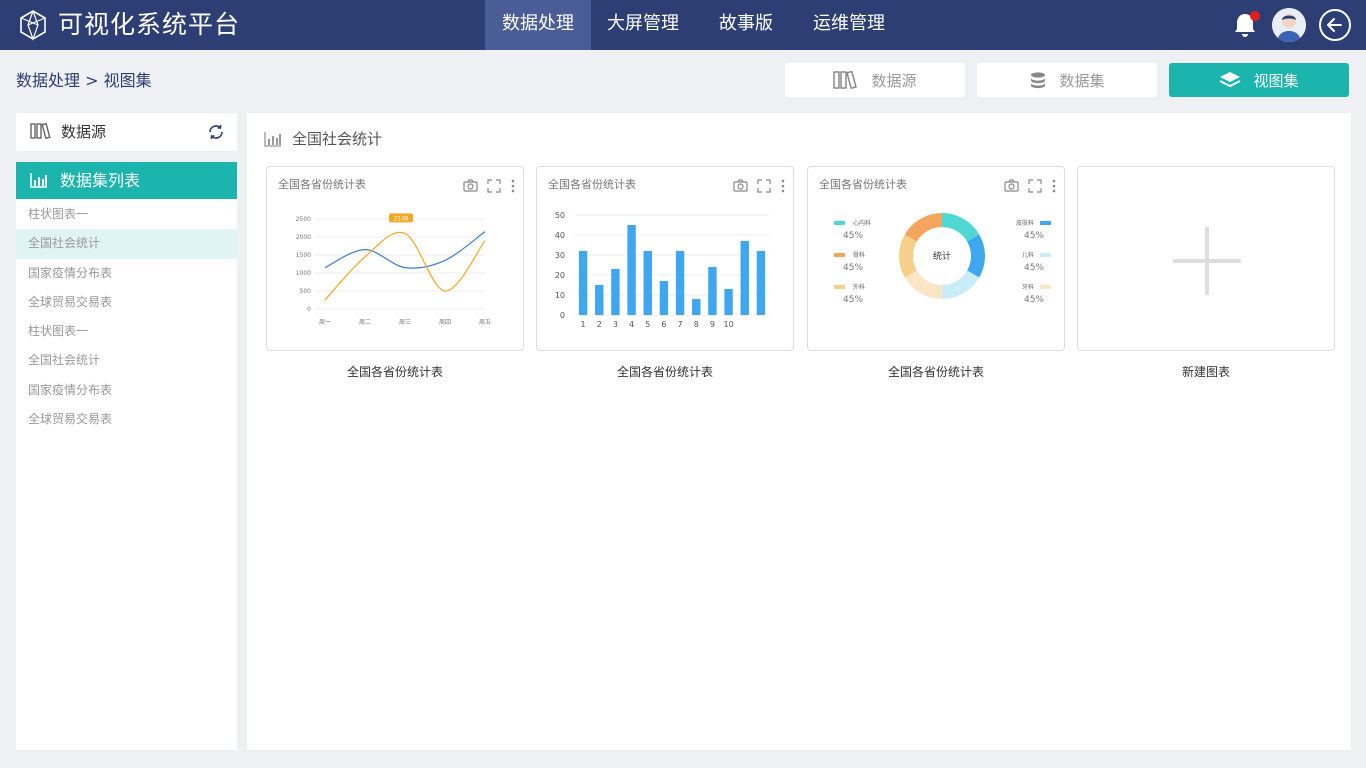  Describe the element at coordinates (1289, 25) in the screenshot. I see `avatar` at that location.